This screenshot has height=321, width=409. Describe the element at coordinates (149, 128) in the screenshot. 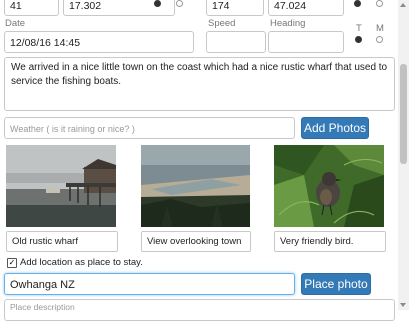

I see `weather-input: Weather ( is it raining or nice? )` at that location.